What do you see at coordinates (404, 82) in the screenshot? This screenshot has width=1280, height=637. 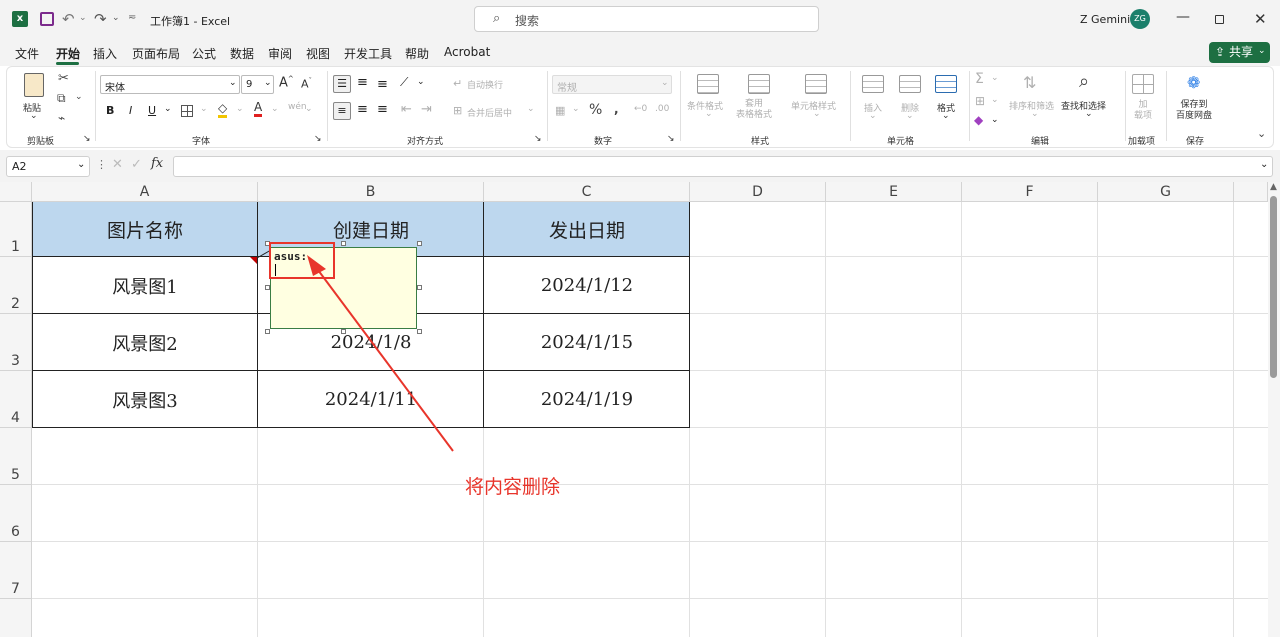 I see `orientation-icon: ⟋` at bounding box center [404, 82].